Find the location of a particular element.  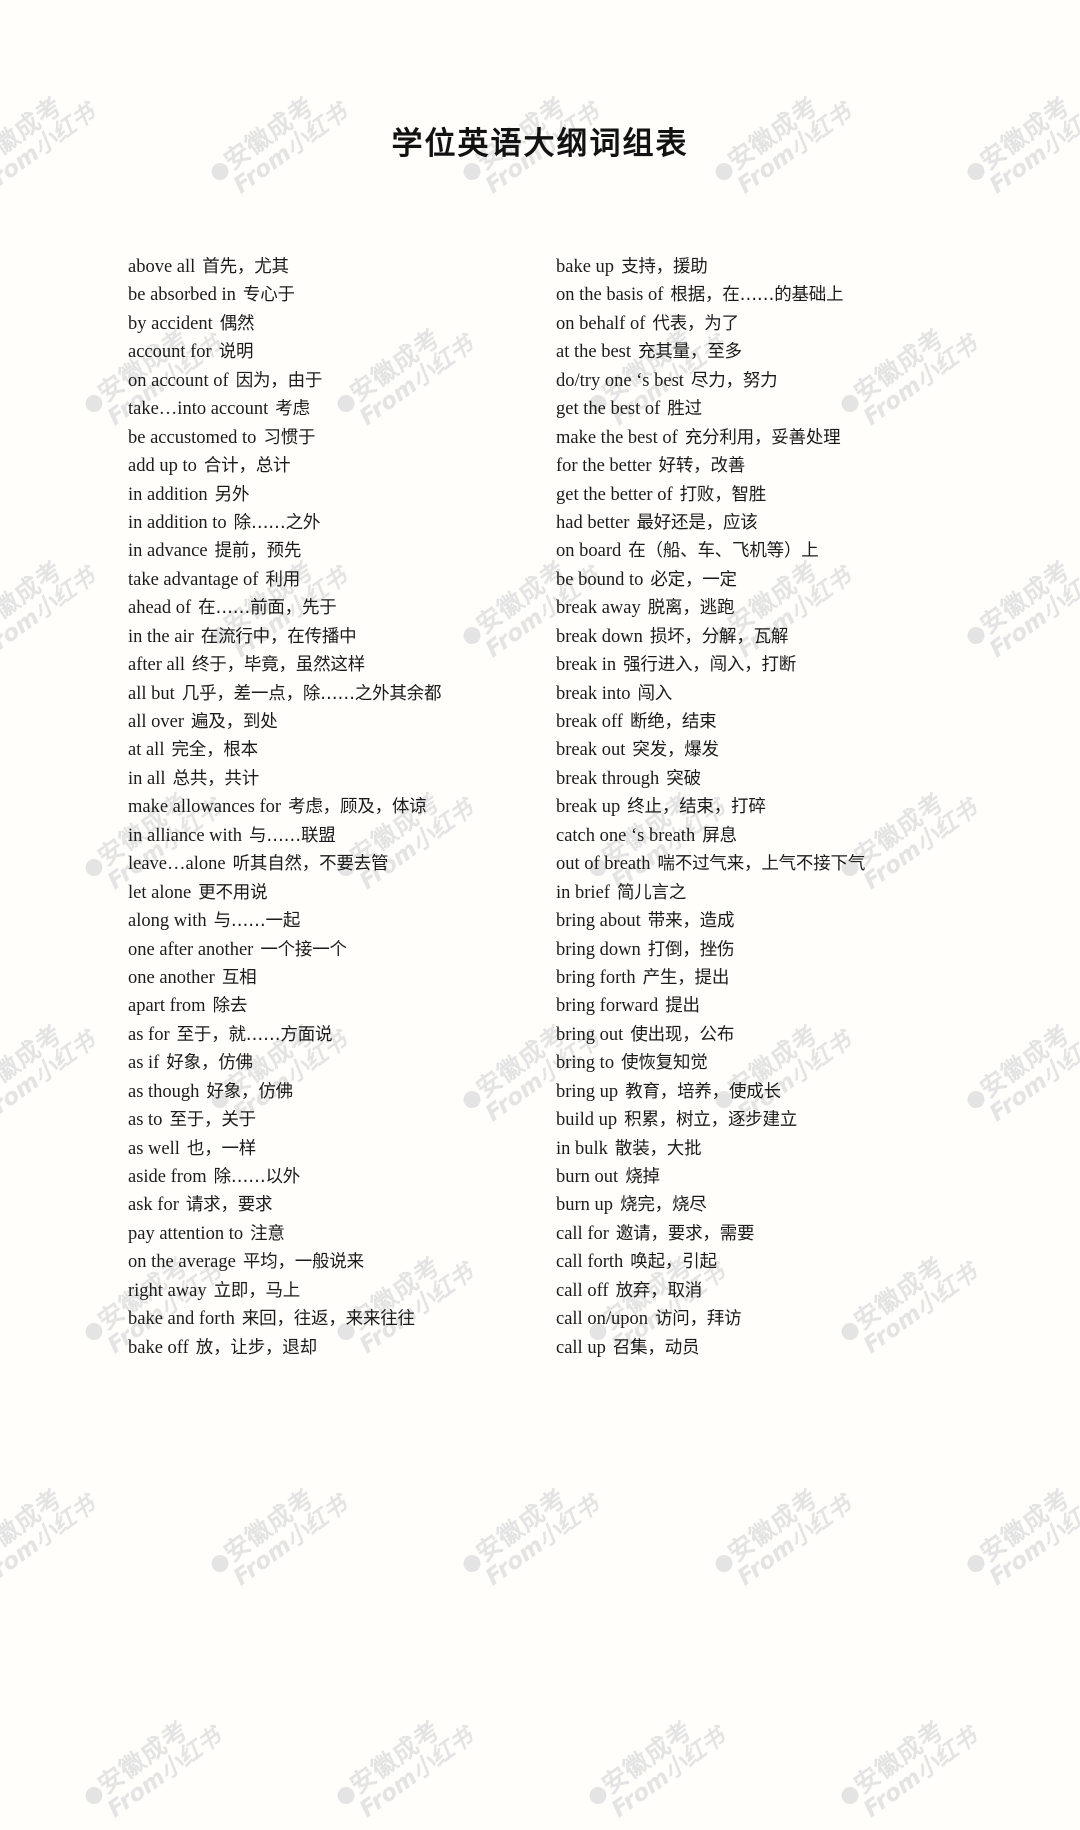

phrase-gloss: 烧完，烧尽 is located at coordinates (663, 1205).